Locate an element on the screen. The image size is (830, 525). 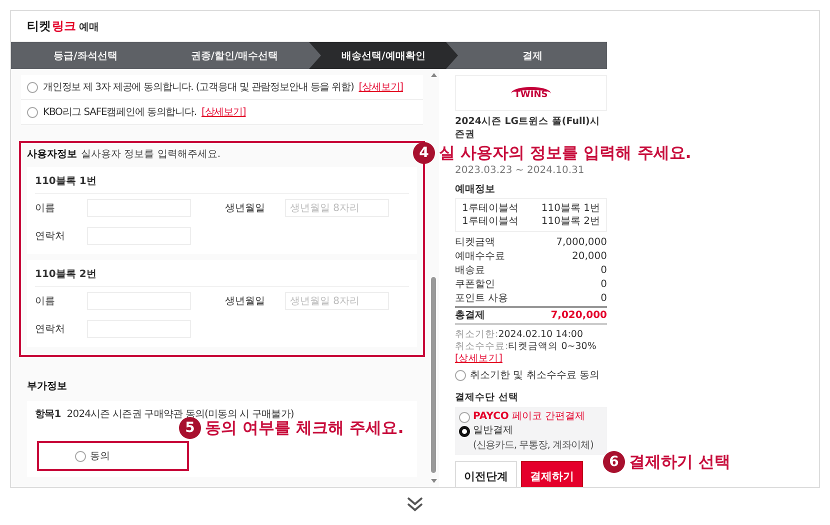
annotation-text: 실 사용자의 정보를 입력해 주세요. is located at coordinates (565, 153).